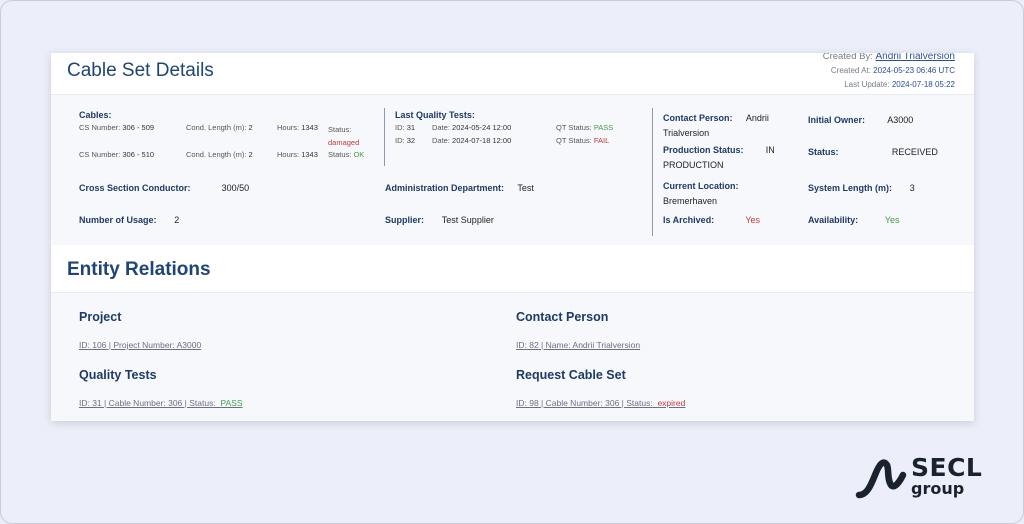  Describe the element at coordinates (716, 125) in the screenshot. I see `contact-person-field: Contact Person: Andrii Trialversion` at that location.